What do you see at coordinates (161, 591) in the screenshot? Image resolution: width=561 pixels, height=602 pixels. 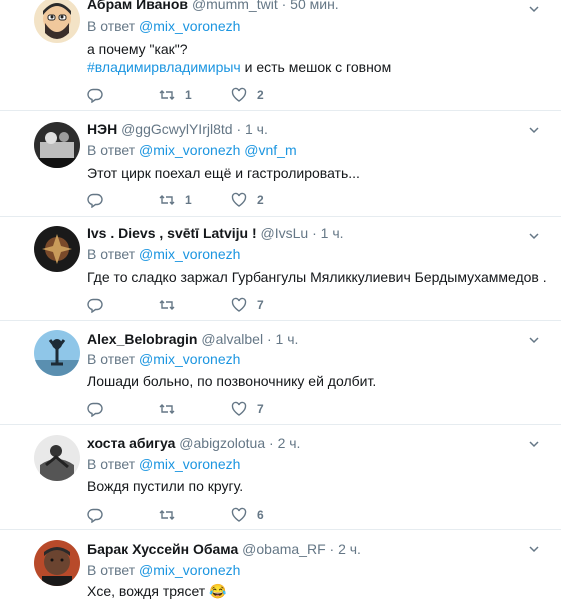 I see `tweet-text-rest: се, вождя трясет 😂` at bounding box center [161, 591].